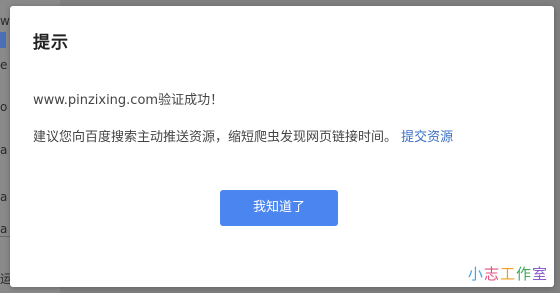 The image size is (560, 293). What do you see at coordinates (279, 208) in the screenshot?
I see `got-it-button: 我知道了` at bounding box center [279, 208].